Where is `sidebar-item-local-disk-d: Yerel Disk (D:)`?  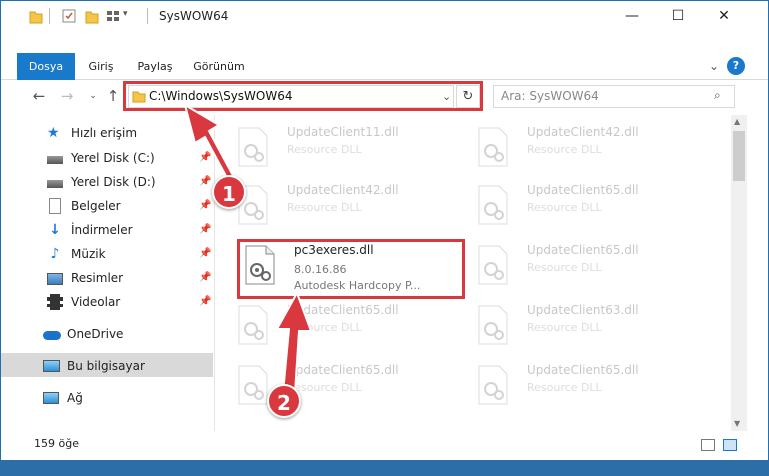 sidebar-item-local-disk-d: Yerel Disk (D:) is located at coordinates (101, 182).